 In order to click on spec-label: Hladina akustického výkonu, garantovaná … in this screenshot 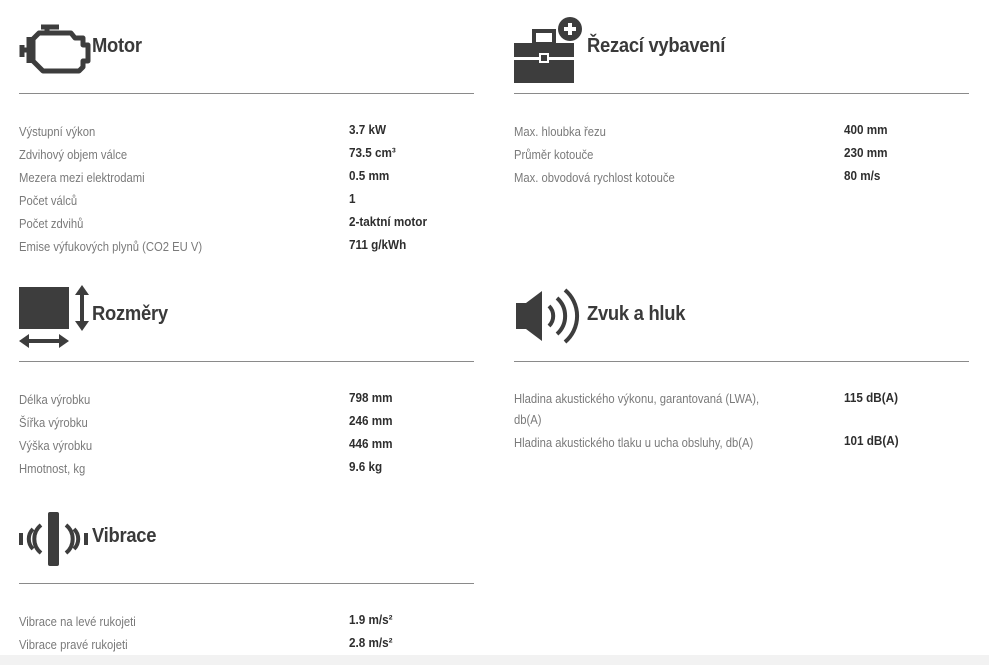, I will do `click(637, 409)`.